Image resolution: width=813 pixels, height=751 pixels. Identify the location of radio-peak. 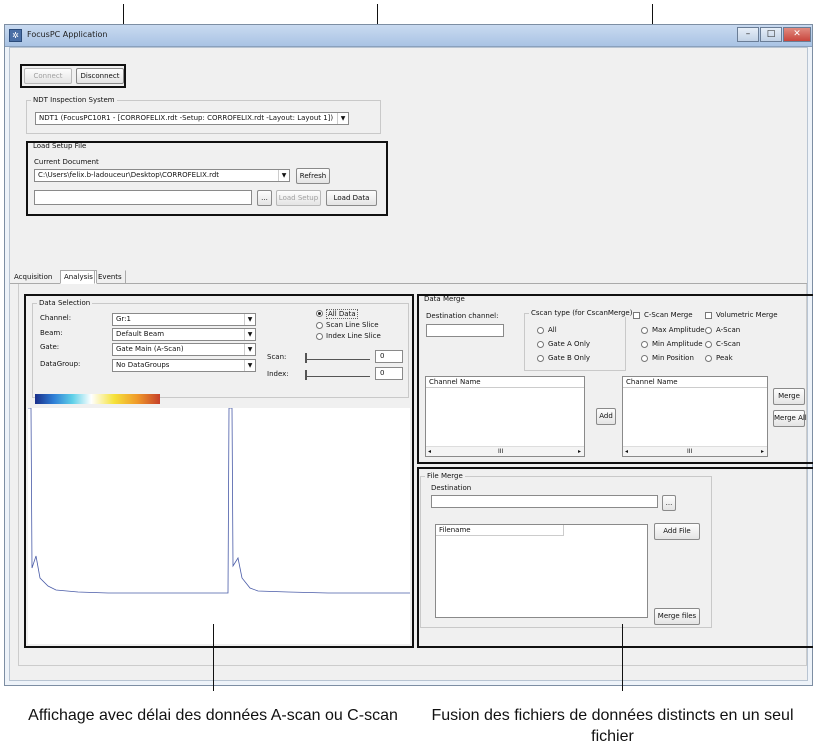
(708, 358).